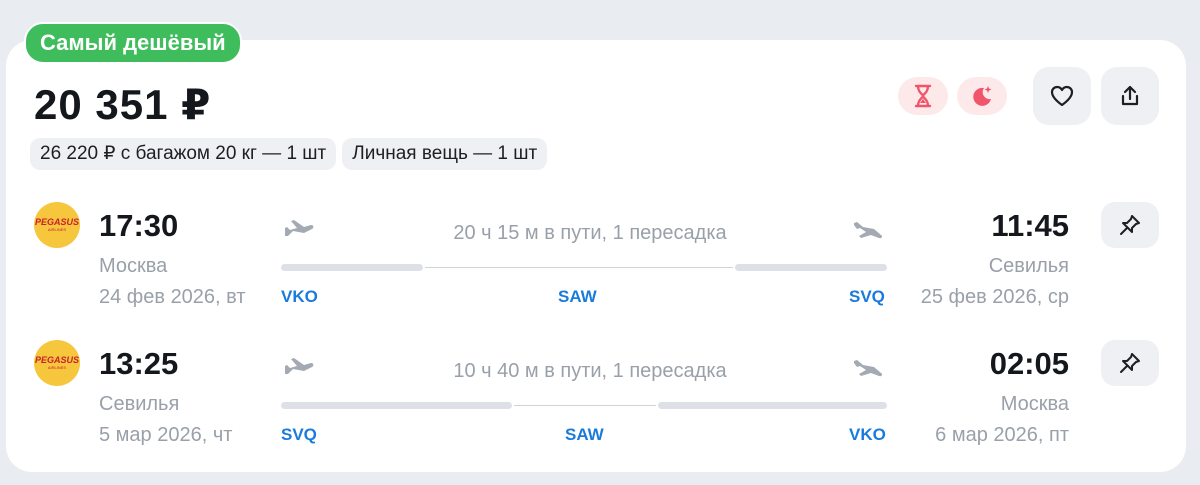  I want to click on arrival-city: Москва, so click(1034, 404).